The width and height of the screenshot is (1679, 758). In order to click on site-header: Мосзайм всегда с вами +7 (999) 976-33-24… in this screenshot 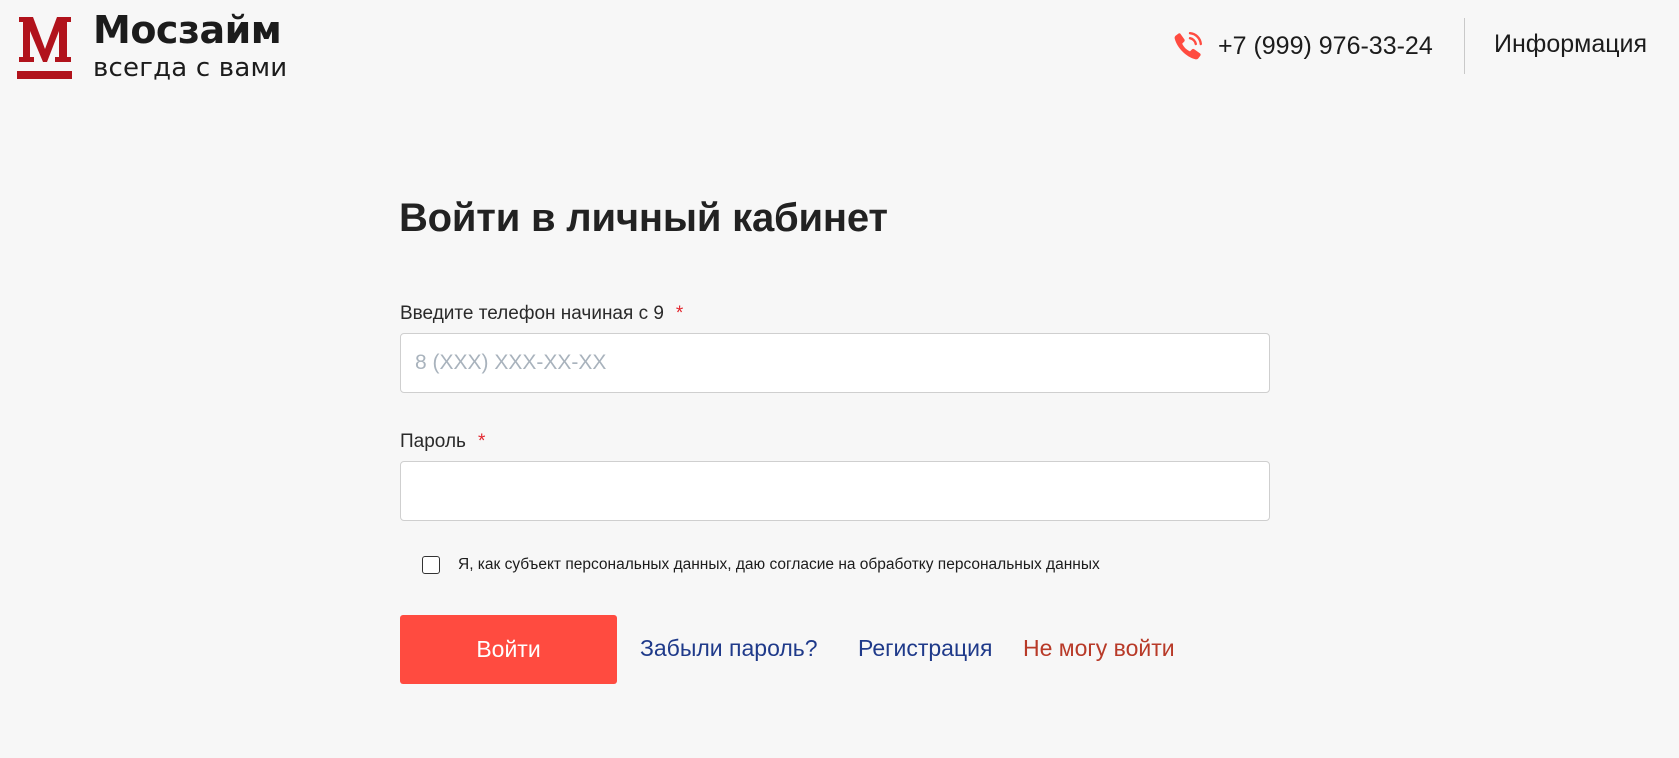, I will do `click(839, 50)`.